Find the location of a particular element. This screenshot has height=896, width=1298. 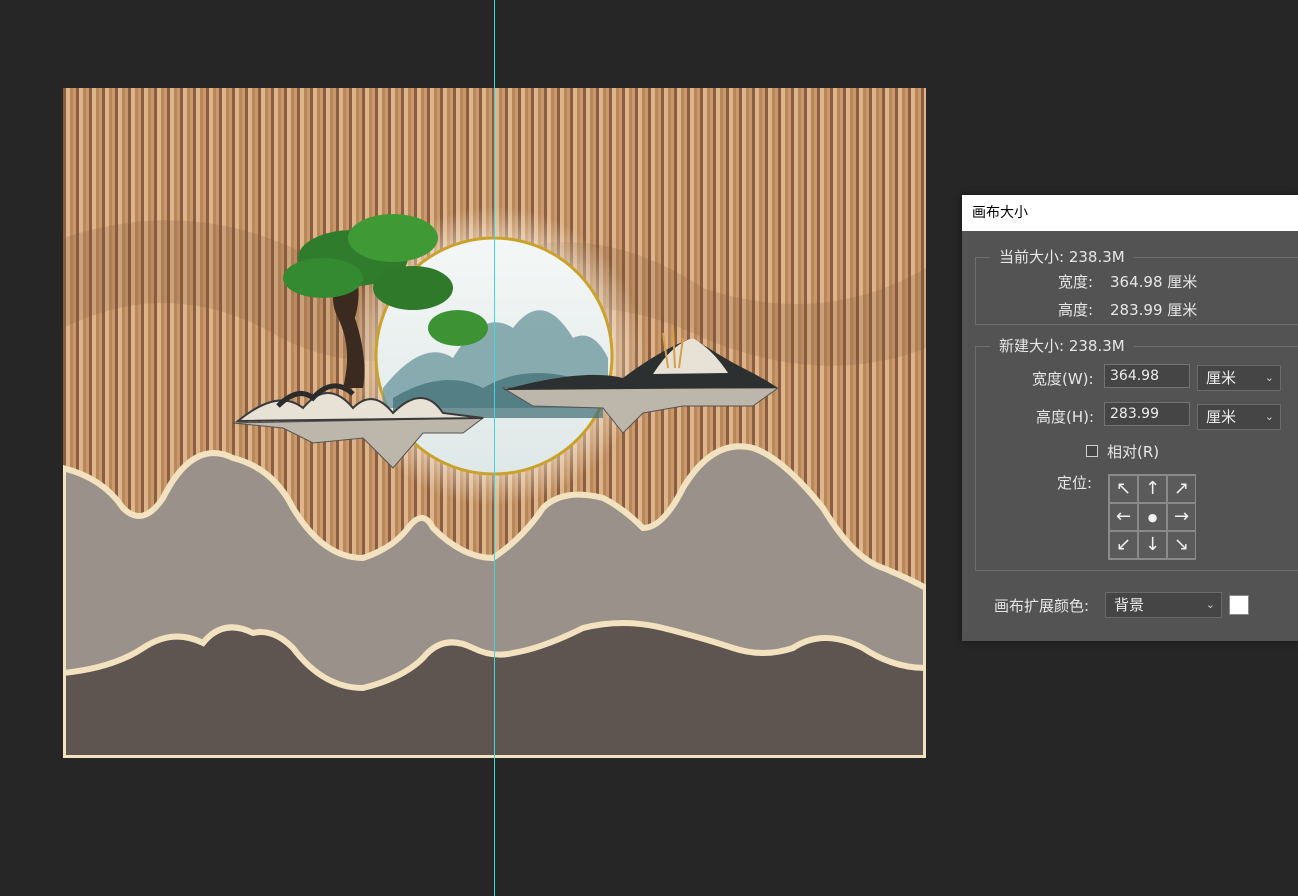

new-size-legend: 新建大小: 238.3M is located at coordinates (1062, 346).